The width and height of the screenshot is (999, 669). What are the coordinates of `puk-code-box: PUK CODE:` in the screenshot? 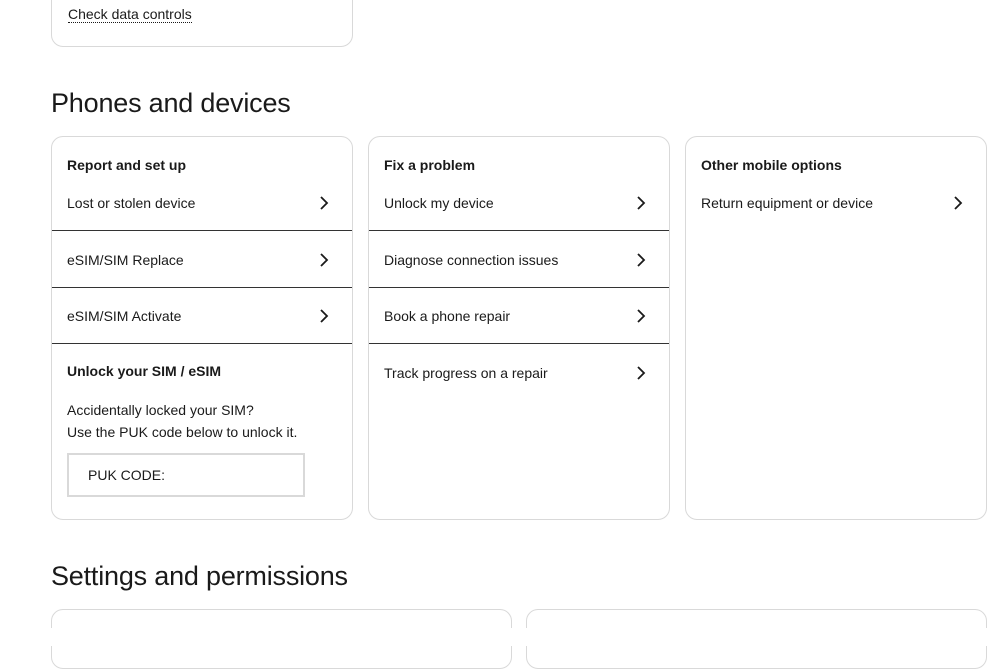 It's located at (186, 475).